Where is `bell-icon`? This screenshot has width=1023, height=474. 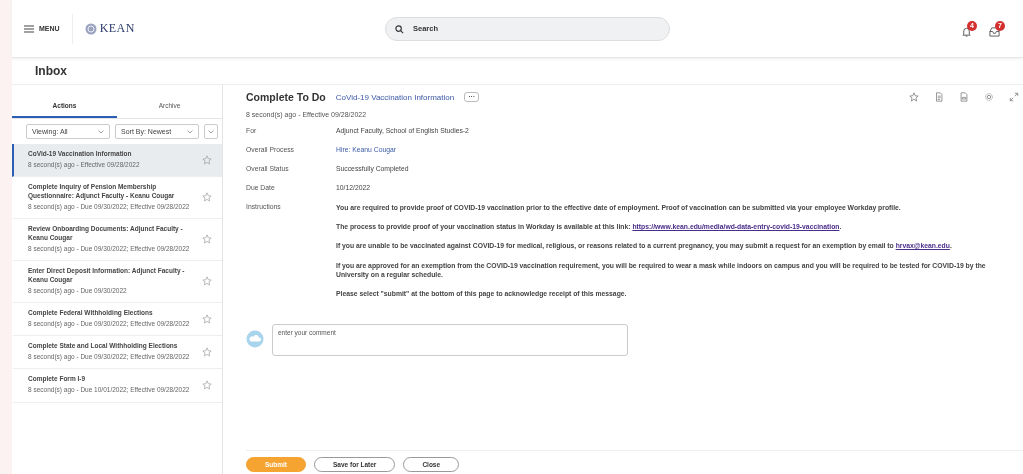 bell-icon is located at coordinates (966, 31).